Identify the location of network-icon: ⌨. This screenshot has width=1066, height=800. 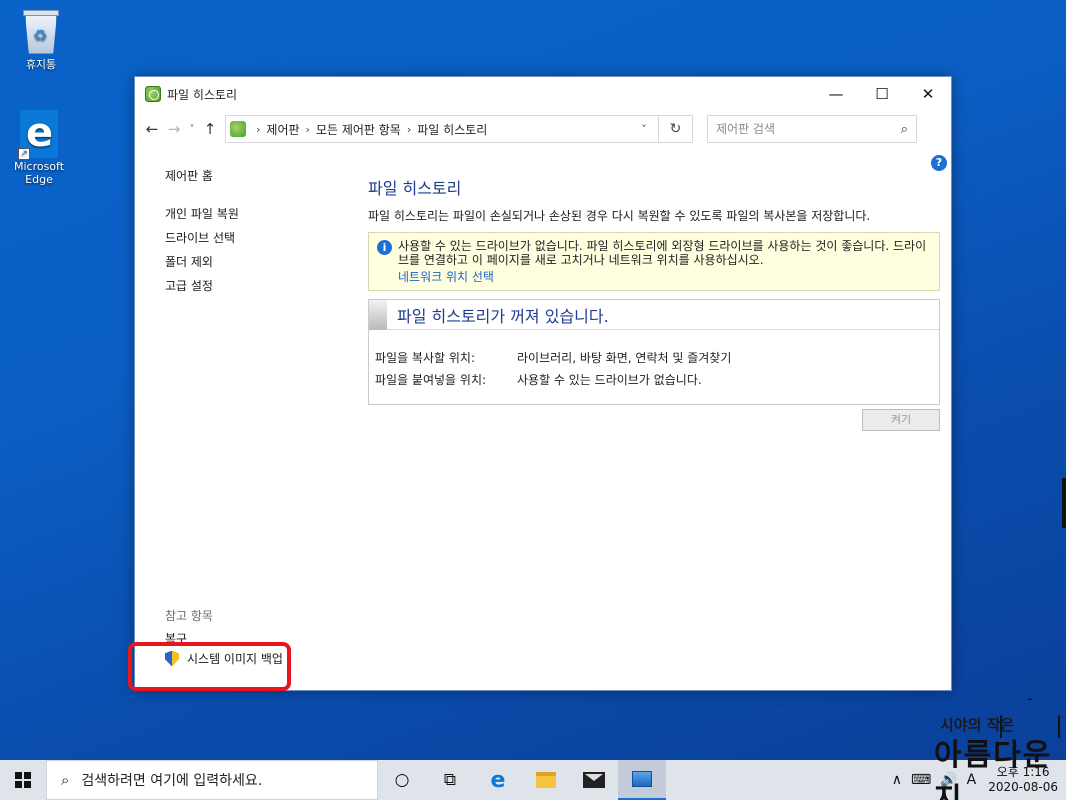
(921, 780).